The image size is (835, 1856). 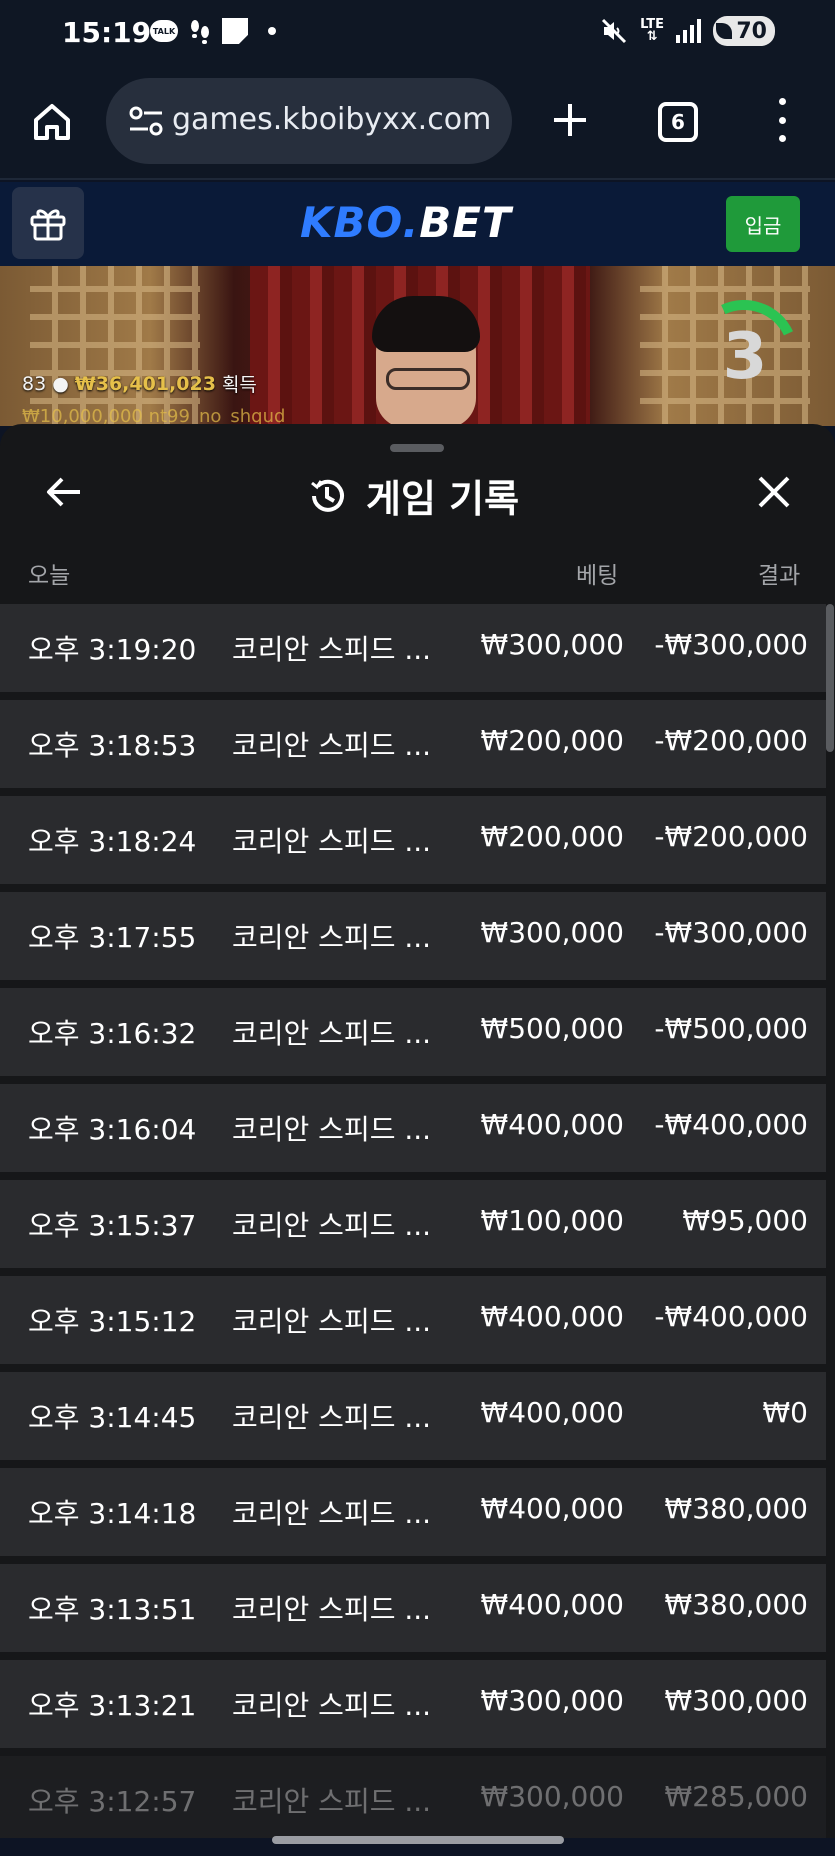 I want to click on column-bet: 베팅, so click(x=597, y=576).